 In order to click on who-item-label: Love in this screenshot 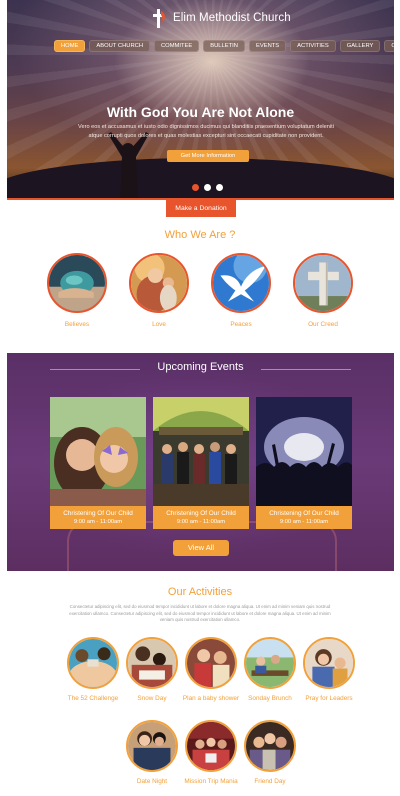, I will do `click(159, 324)`.